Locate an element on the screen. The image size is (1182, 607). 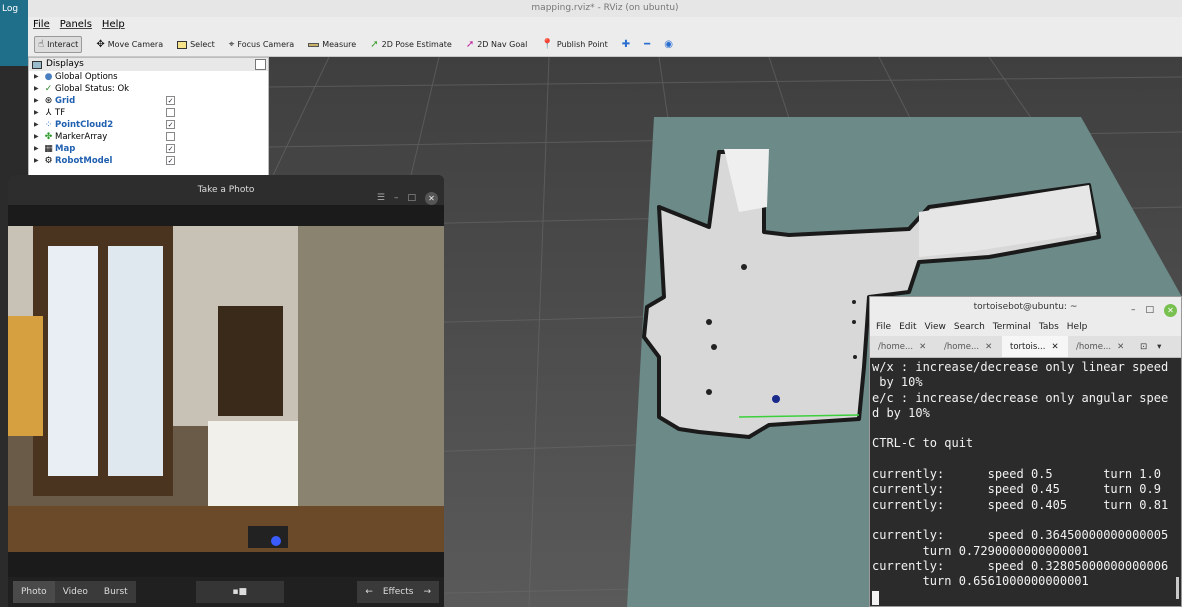
move-icon: ✥ is located at coordinates (100, 44).